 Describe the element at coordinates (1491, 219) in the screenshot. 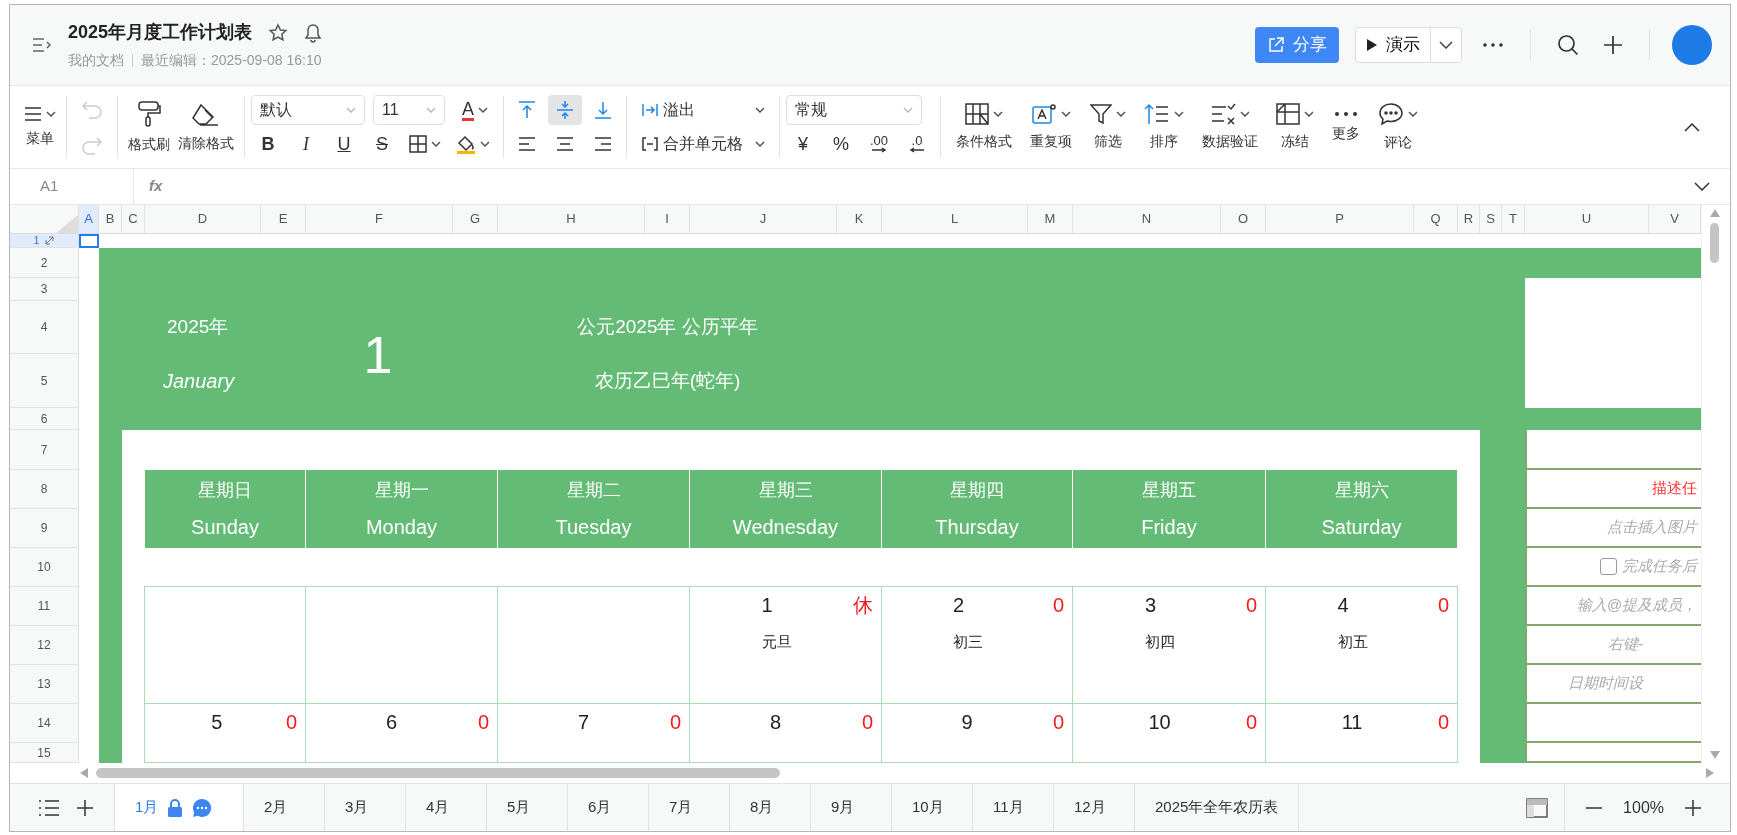

I see `column-header: S` at that location.